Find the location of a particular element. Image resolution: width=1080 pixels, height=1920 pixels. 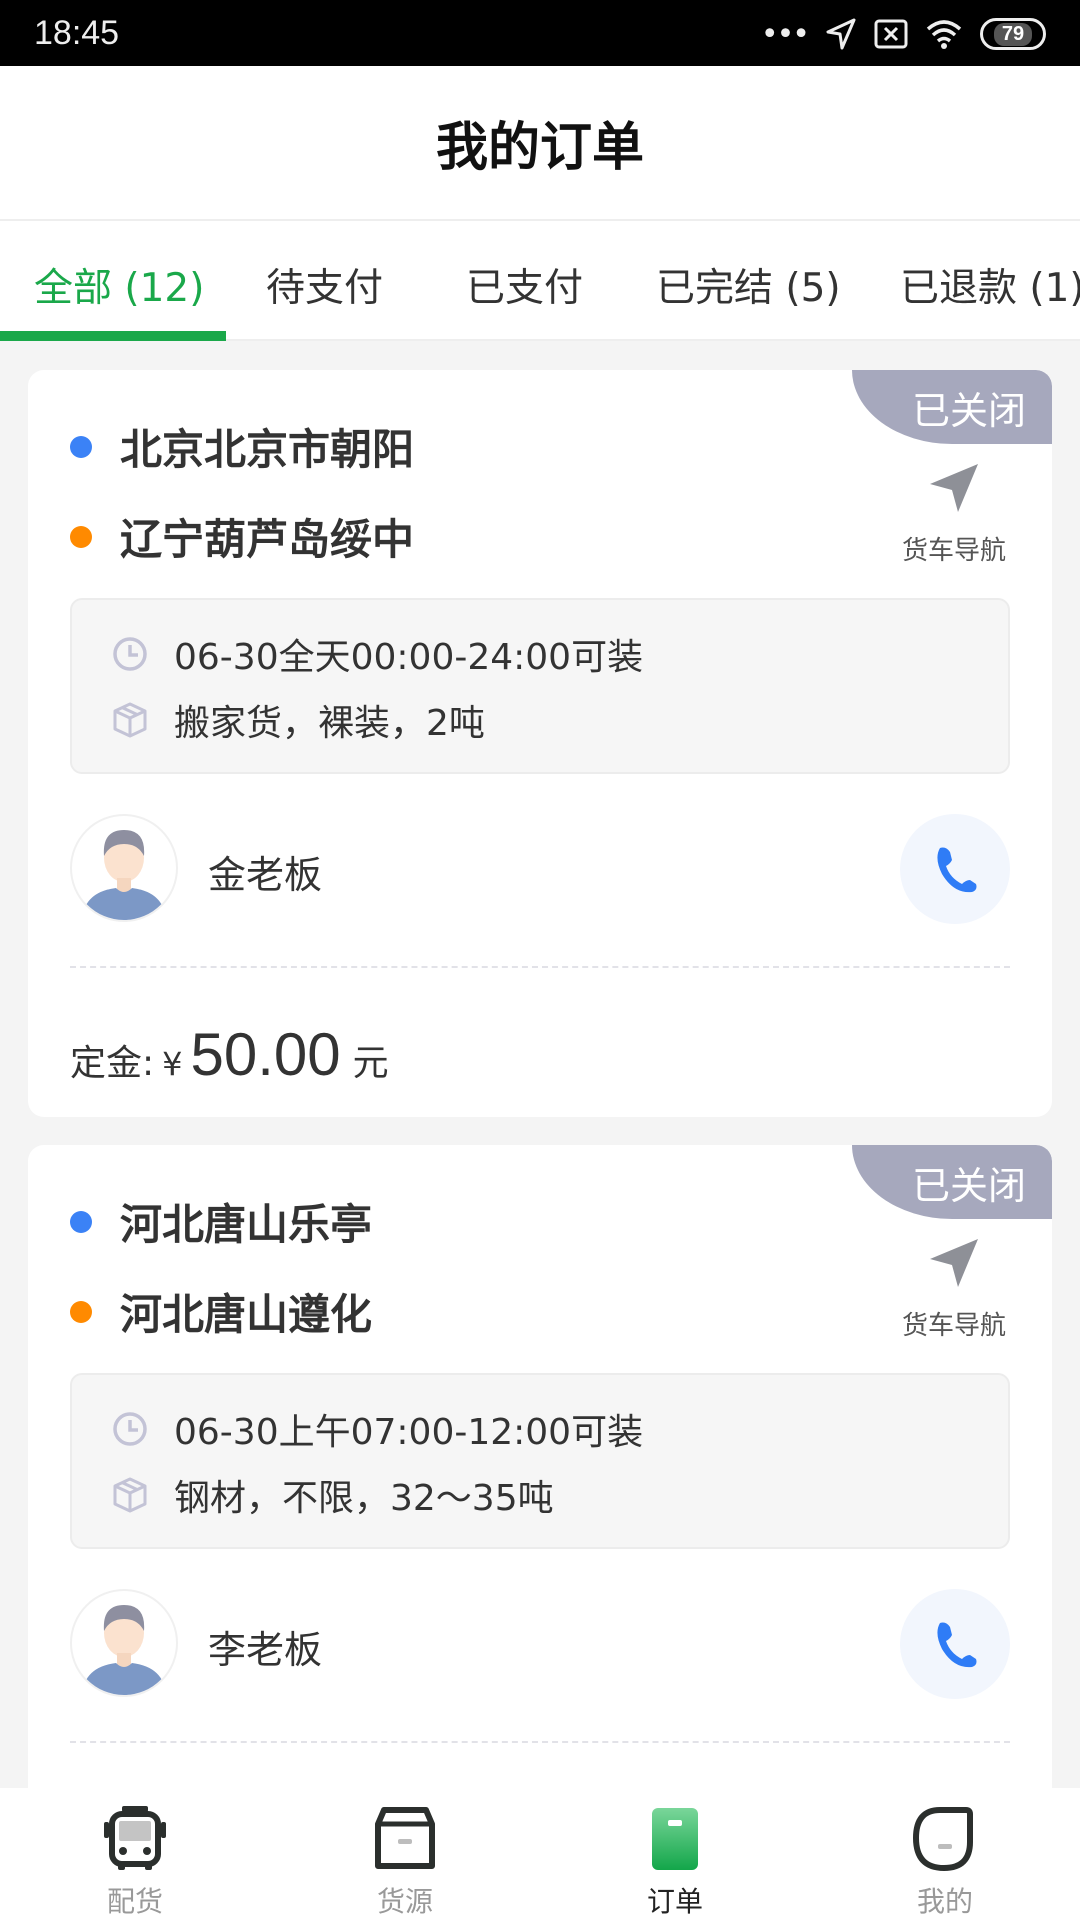

deposit-unit: 元 is located at coordinates (370, 1063).